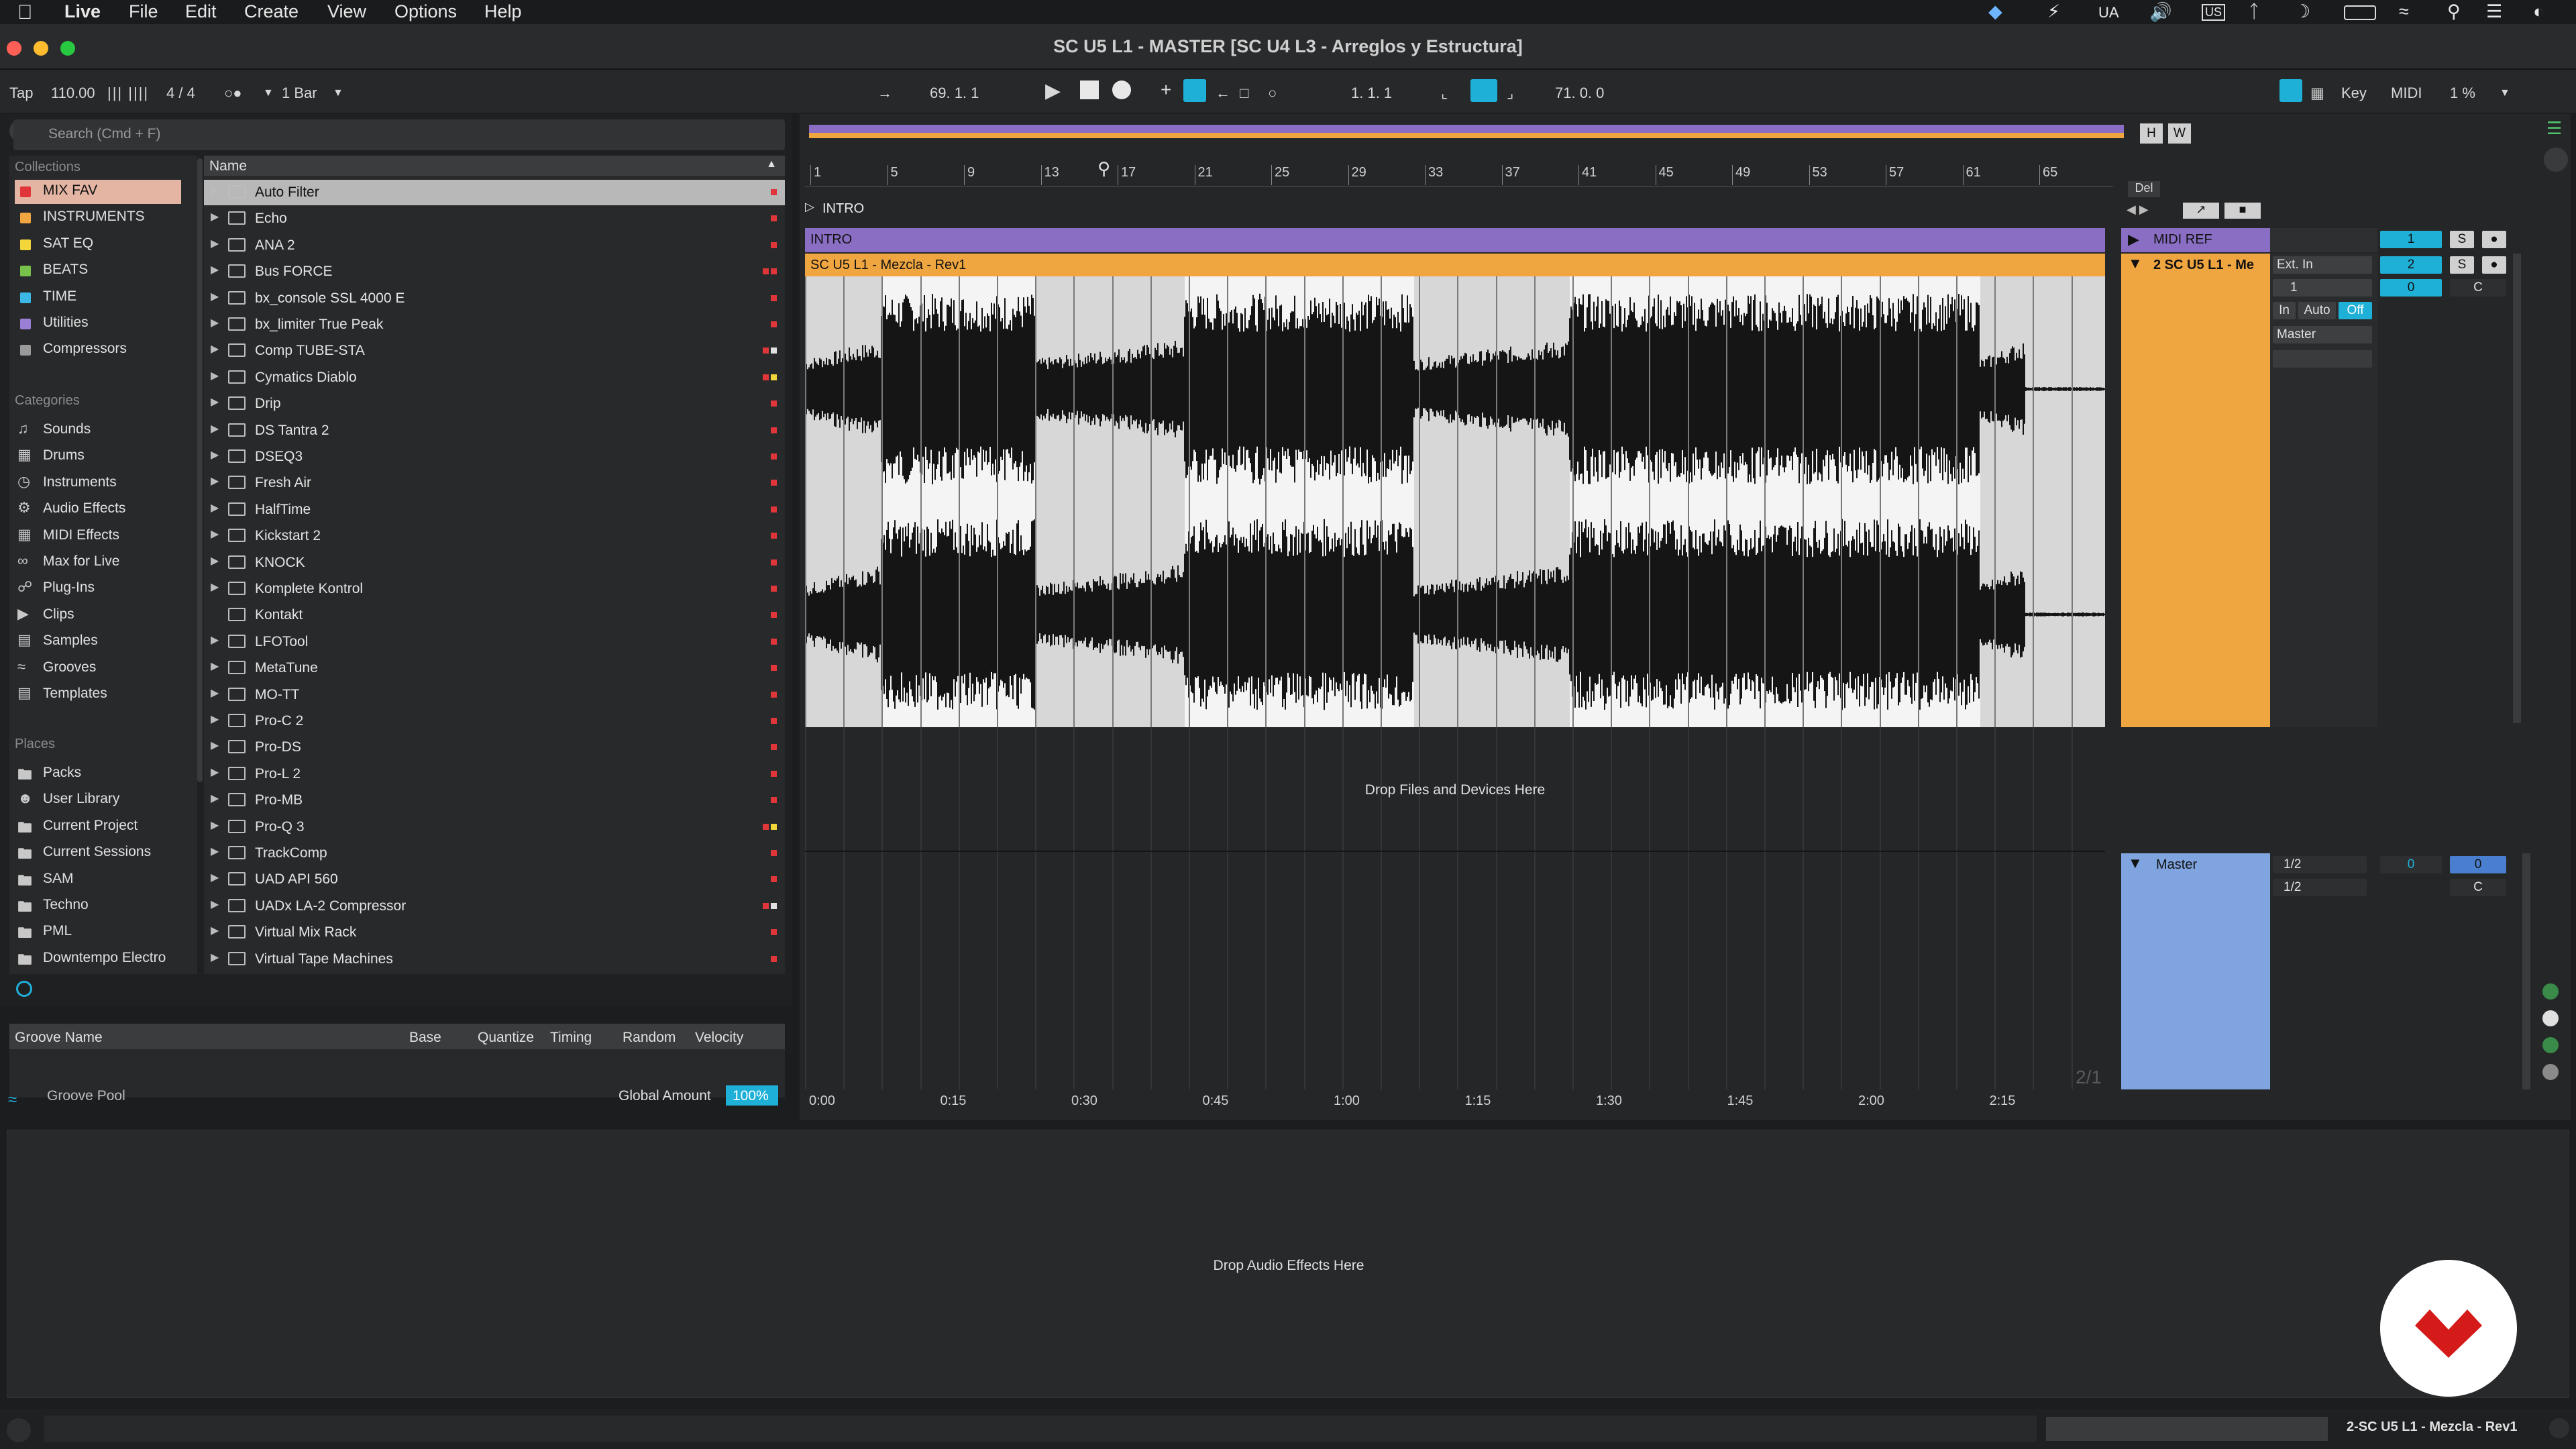 Image resolution: width=2576 pixels, height=1449 pixels. I want to click on loop-record-icon: ○, so click(1272, 93).